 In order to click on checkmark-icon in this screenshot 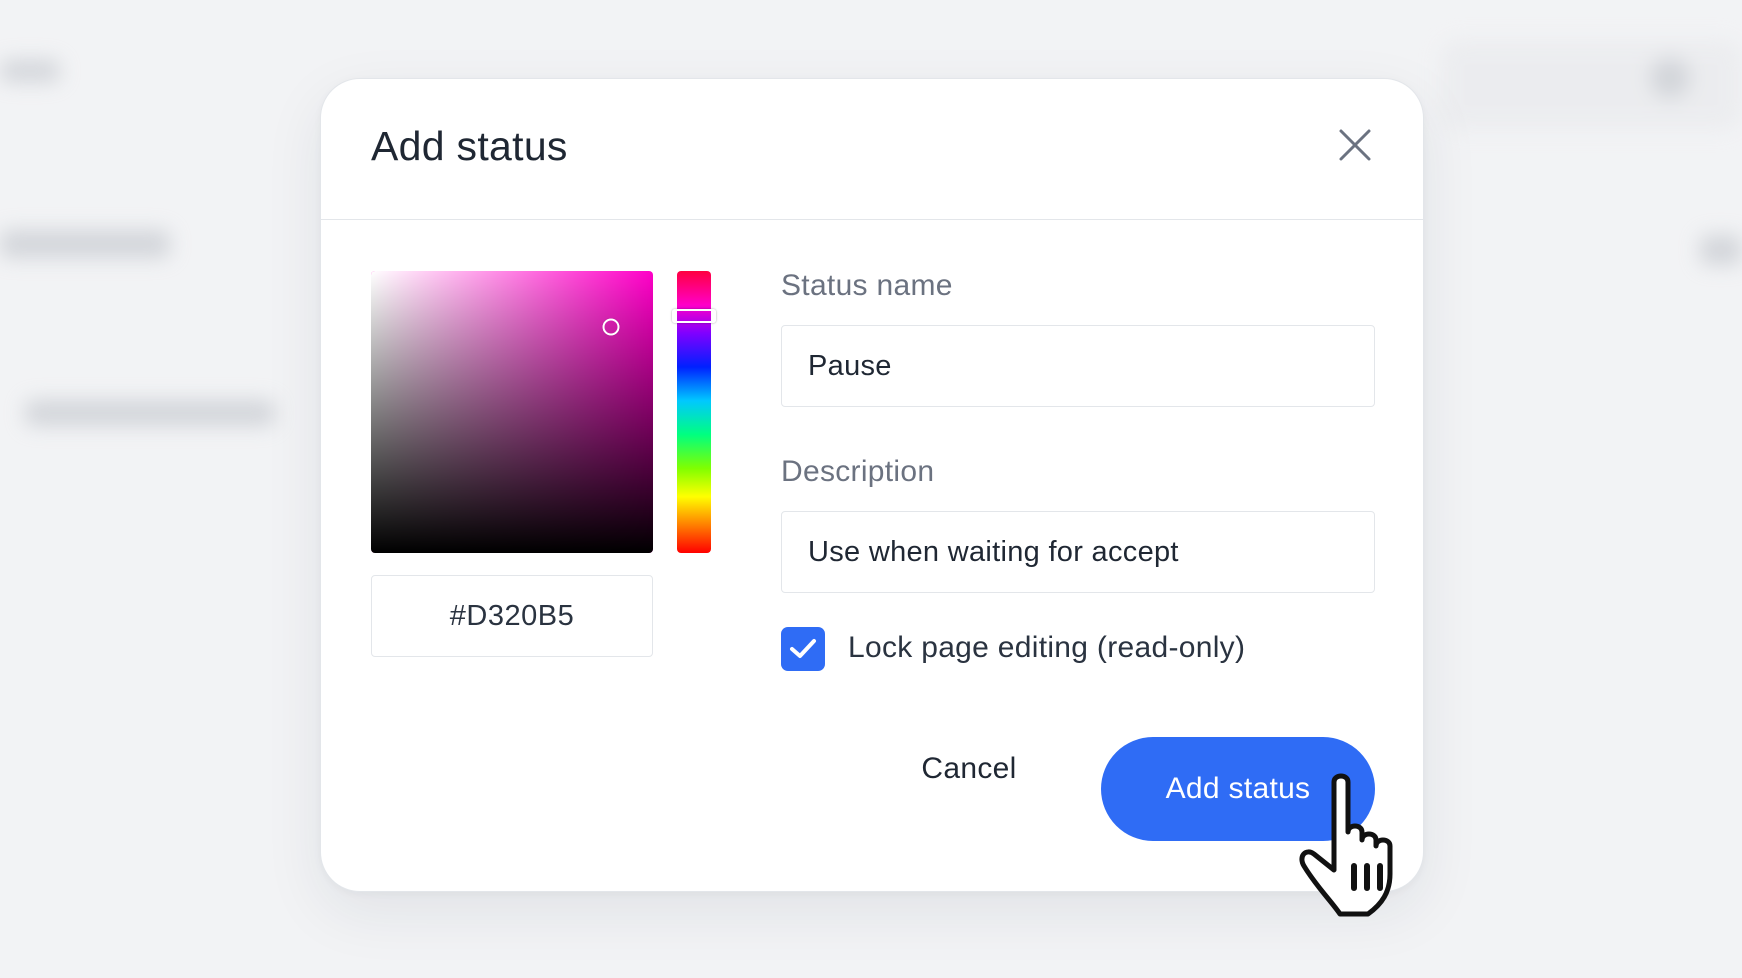, I will do `click(803, 648)`.